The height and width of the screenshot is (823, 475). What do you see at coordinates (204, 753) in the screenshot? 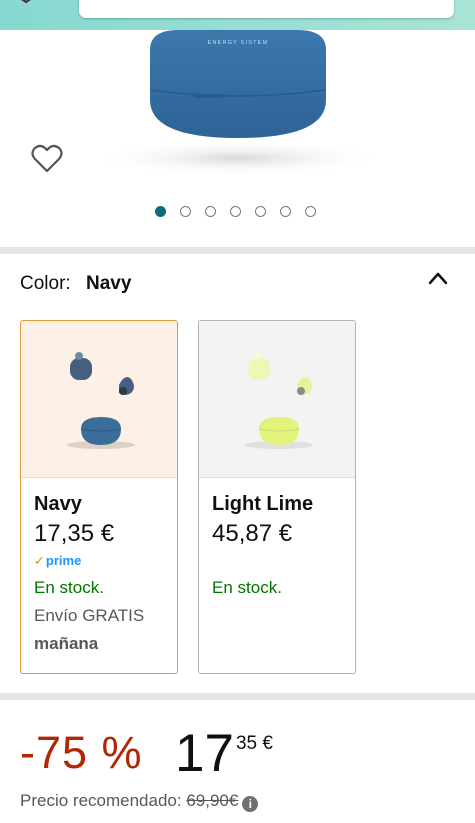
I see `price-whole: 17` at bounding box center [204, 753].